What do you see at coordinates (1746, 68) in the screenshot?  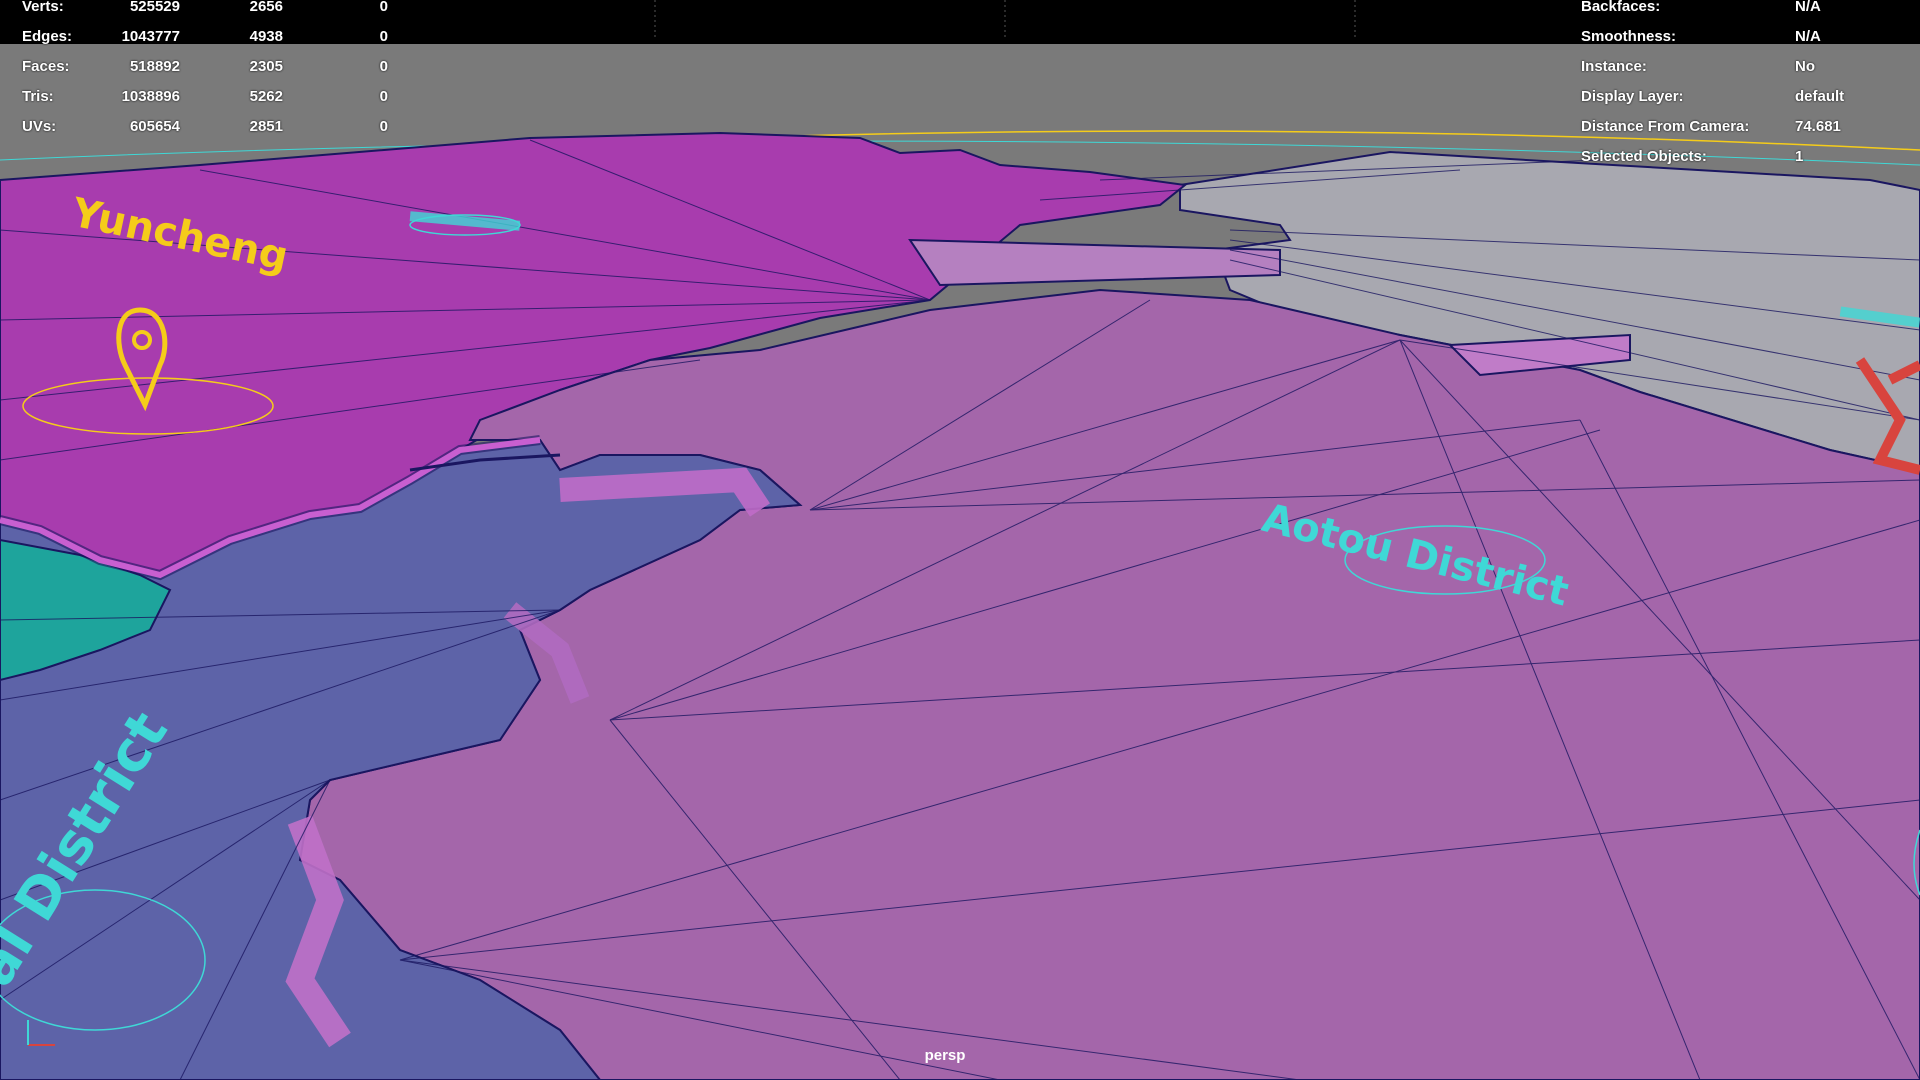 I see `info-row: Instance: No` at bounding box center [1746, 68].